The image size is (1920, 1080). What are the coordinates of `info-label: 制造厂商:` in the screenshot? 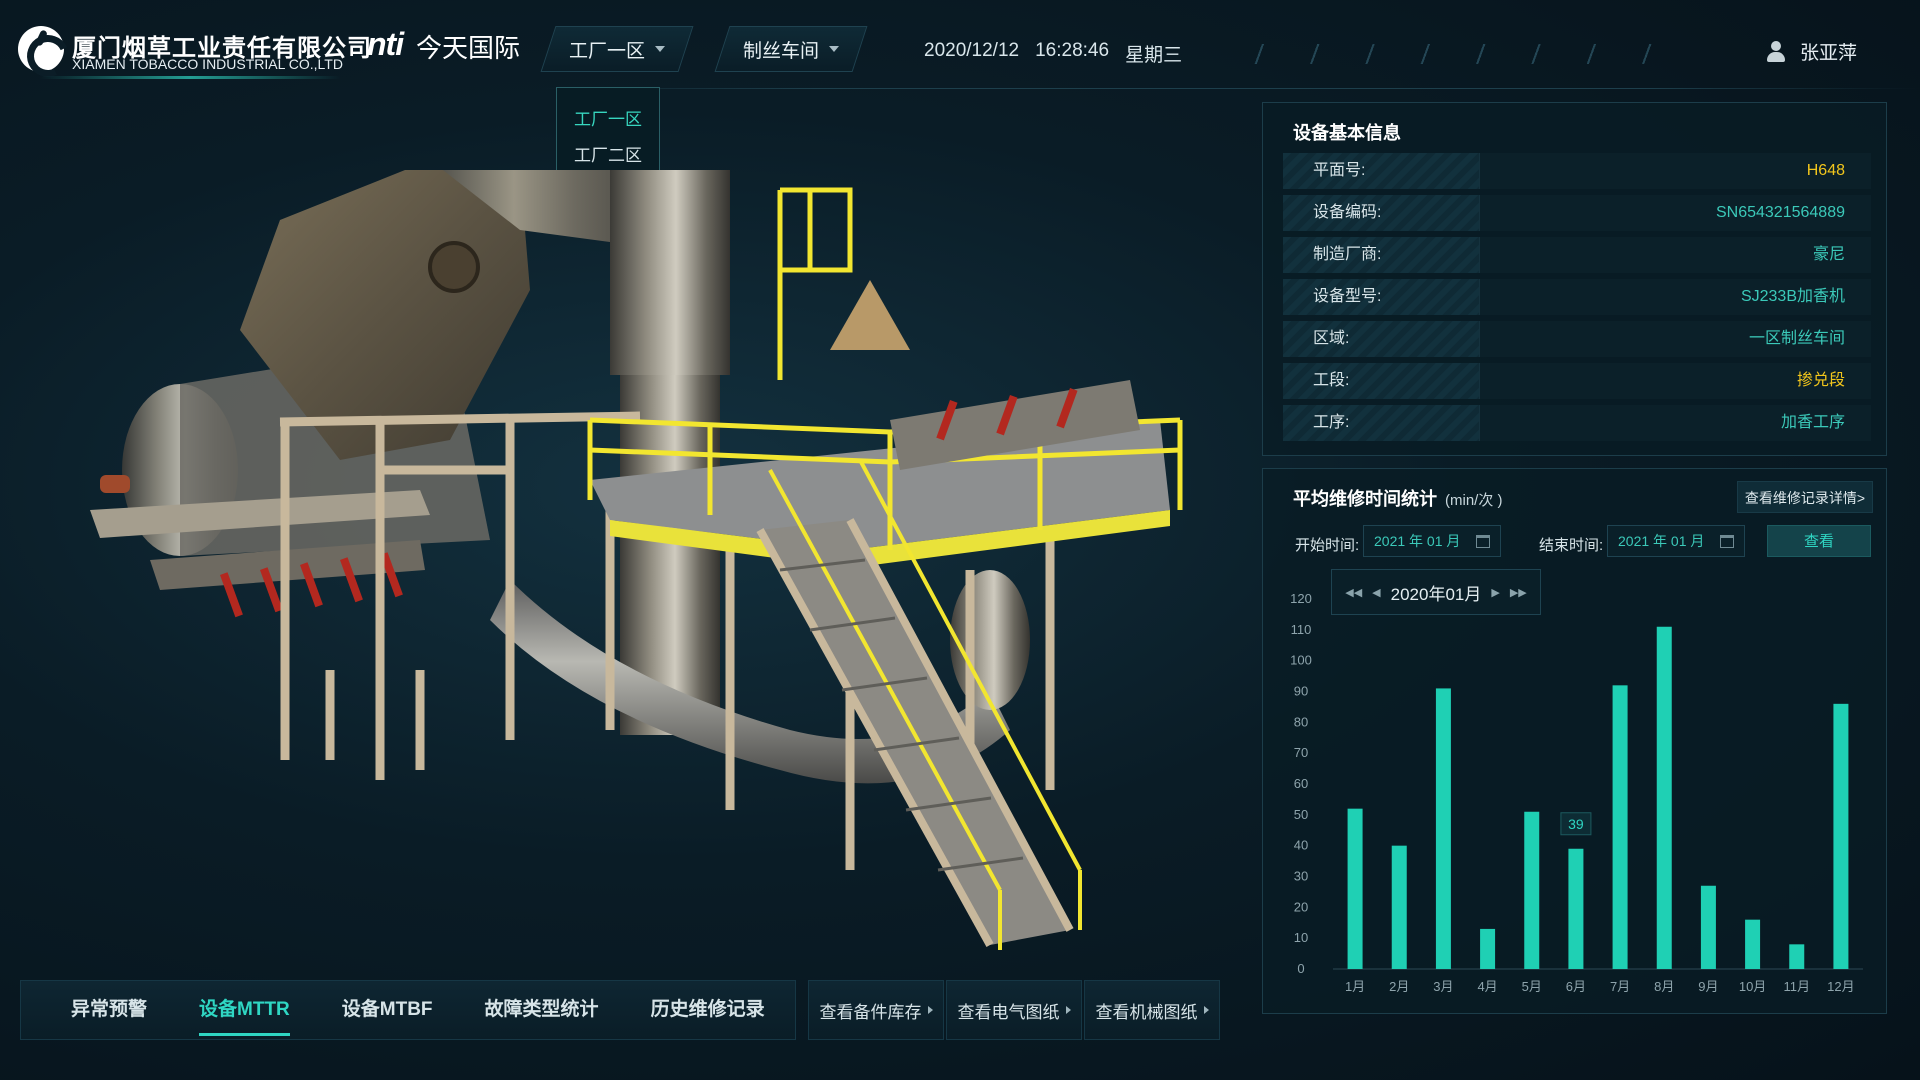 It's located at (1381, 255).